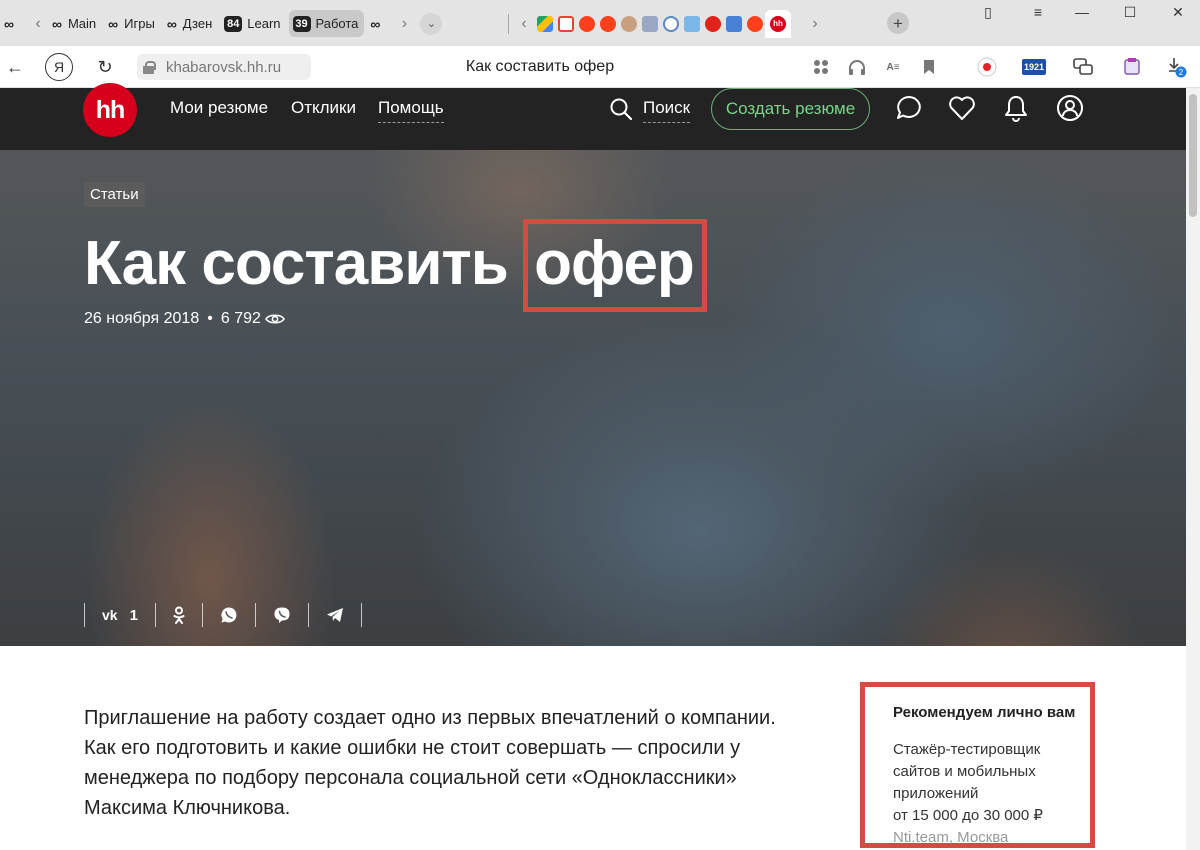 The height and width of the screenshot is (850, 1200). Describe the element at coordinates (1130, 12) in the screenshot. I see `maximize-window-icon: ☐` at that location.